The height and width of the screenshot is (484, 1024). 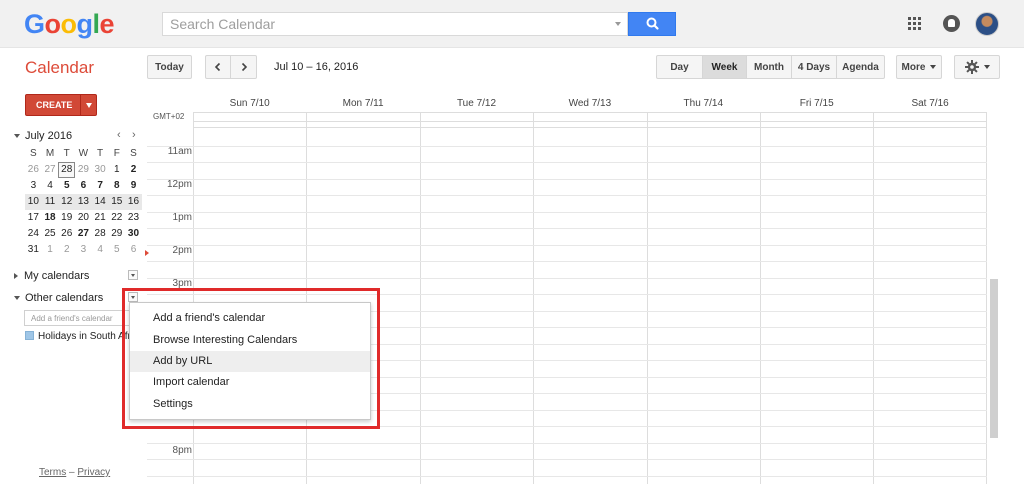 I want to click on mini-week-row: 3456789, so click(x=83, y=186).